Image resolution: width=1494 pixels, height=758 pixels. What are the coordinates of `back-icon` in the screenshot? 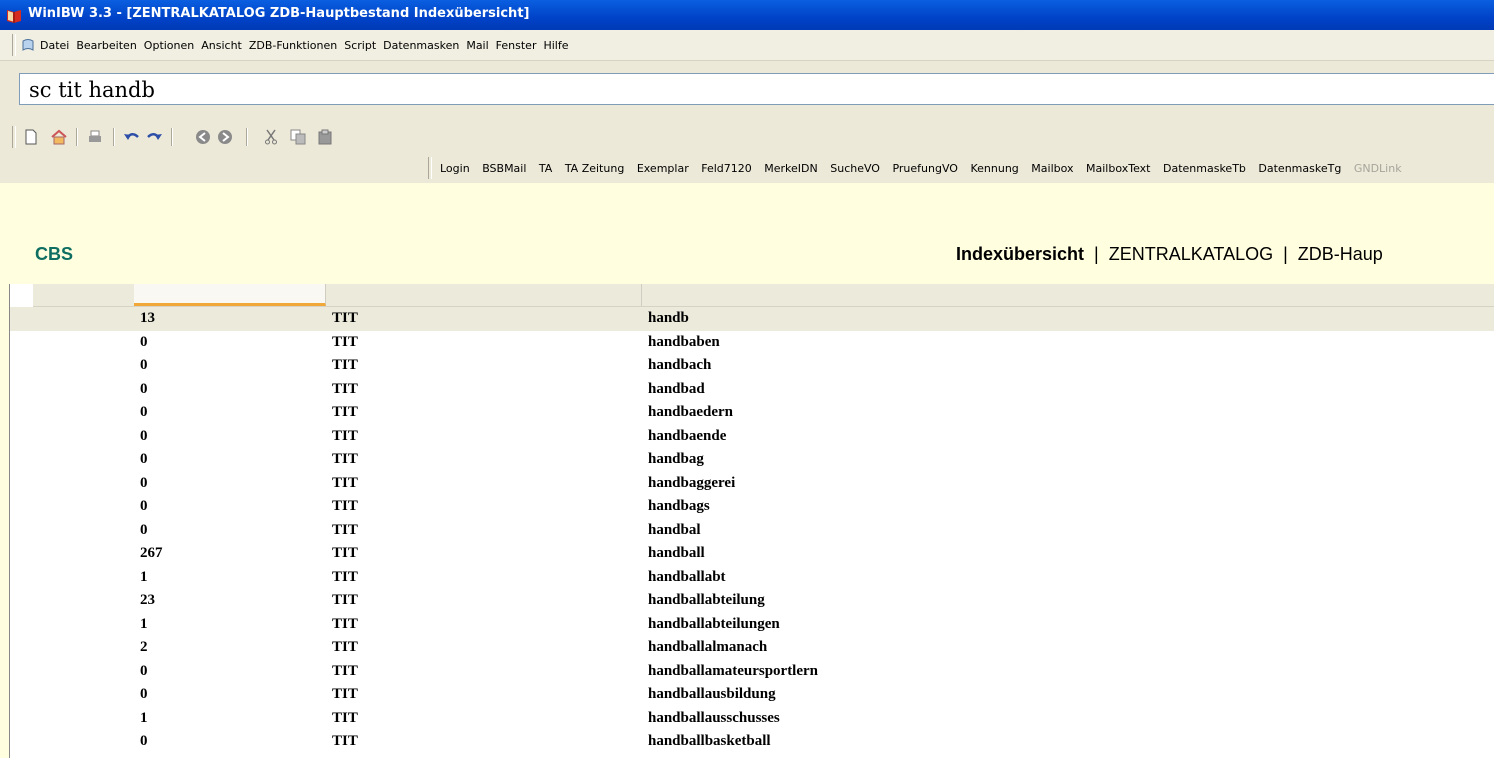 It's located at (203, 137).